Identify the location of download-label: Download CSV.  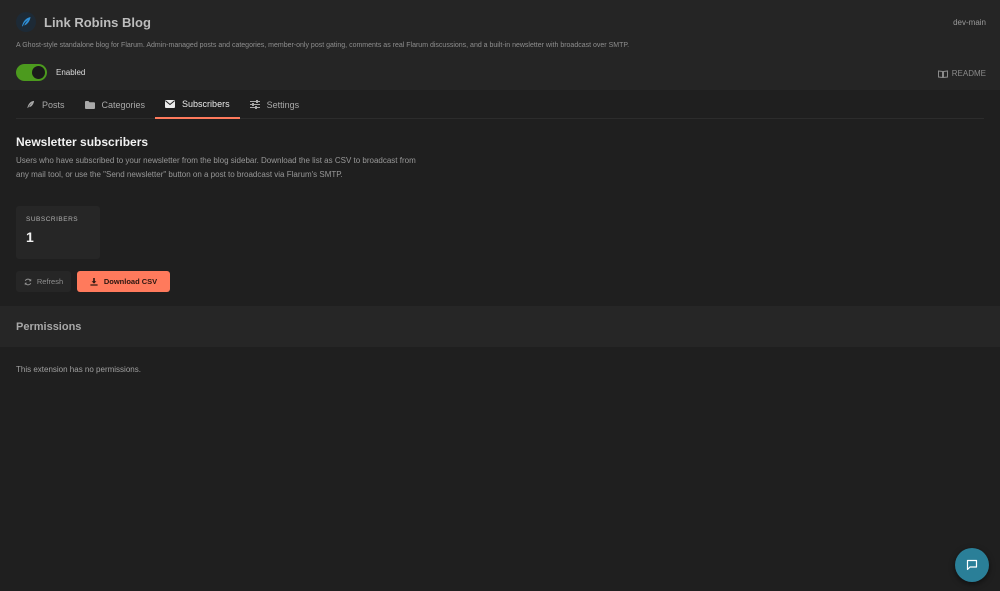
(130, 281).